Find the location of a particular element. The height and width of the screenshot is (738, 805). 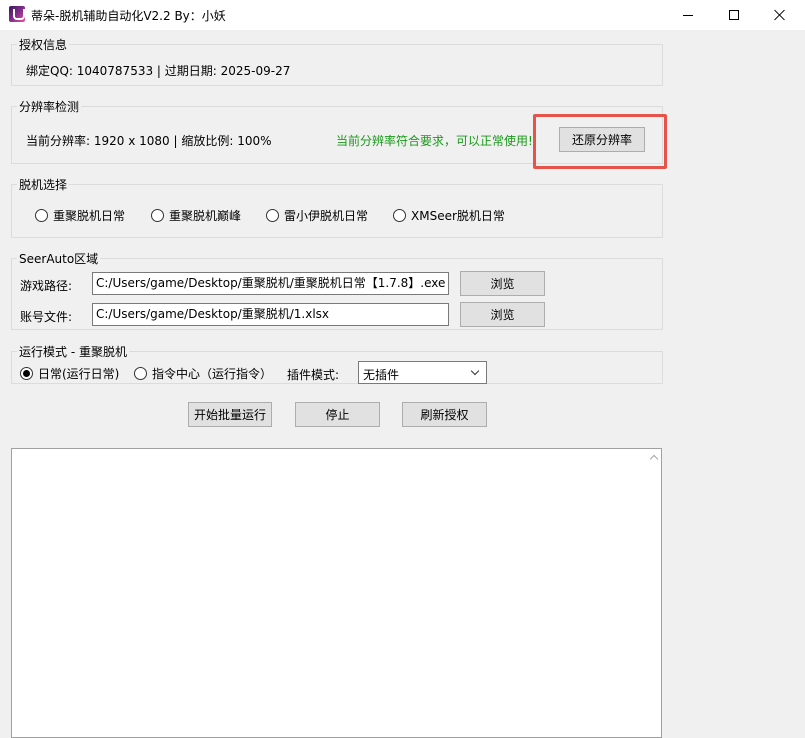

plugin-mode-label: 插件模式: is located at coordinates (313, 375).